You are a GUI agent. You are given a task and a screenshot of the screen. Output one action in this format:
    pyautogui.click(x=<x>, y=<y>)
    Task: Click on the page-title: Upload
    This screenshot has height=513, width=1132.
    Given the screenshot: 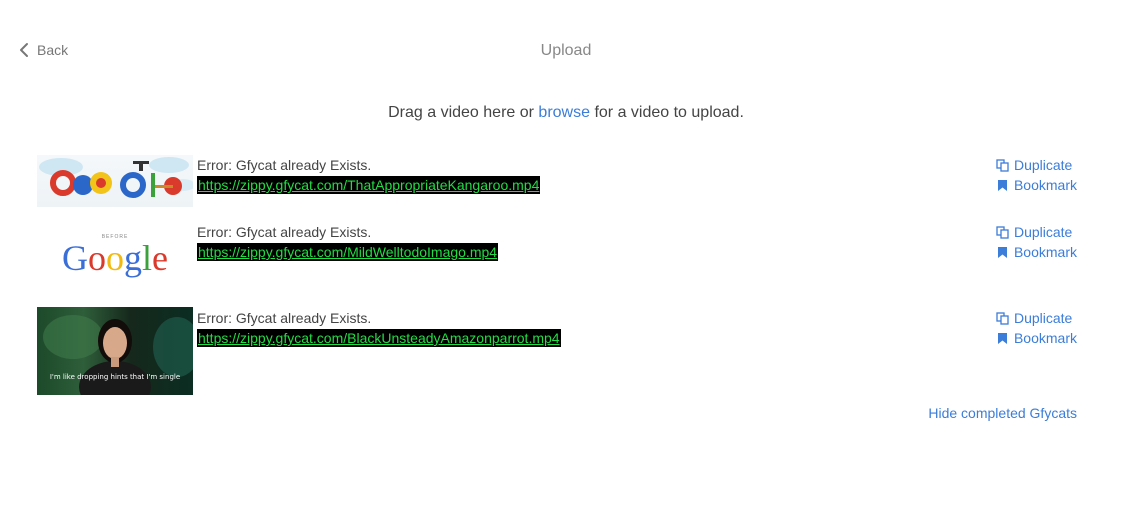 What is the action you would take?
    pyautogui.click(x=566, y=50)
    